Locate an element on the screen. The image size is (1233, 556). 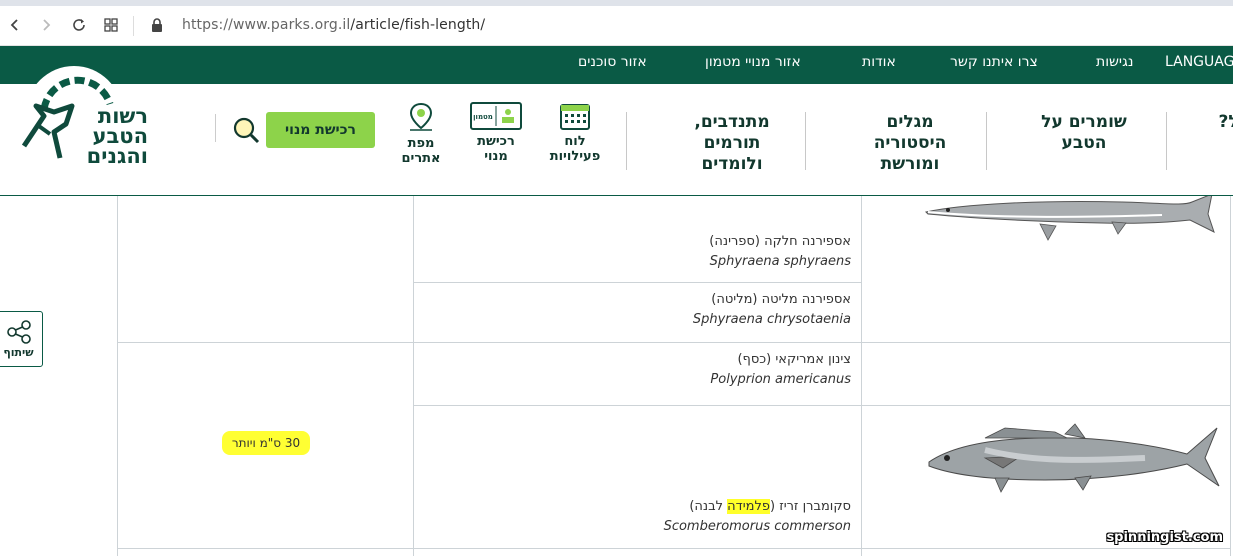
menu-nature-line: שומרים על is located at coordinates (1084, 122).